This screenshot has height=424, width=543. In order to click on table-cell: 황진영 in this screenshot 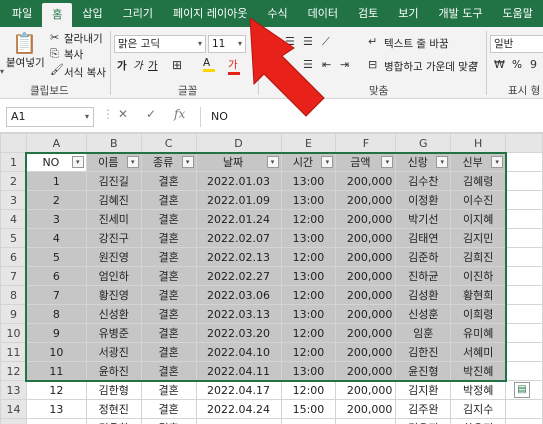, I will do `click(113, 295)`.